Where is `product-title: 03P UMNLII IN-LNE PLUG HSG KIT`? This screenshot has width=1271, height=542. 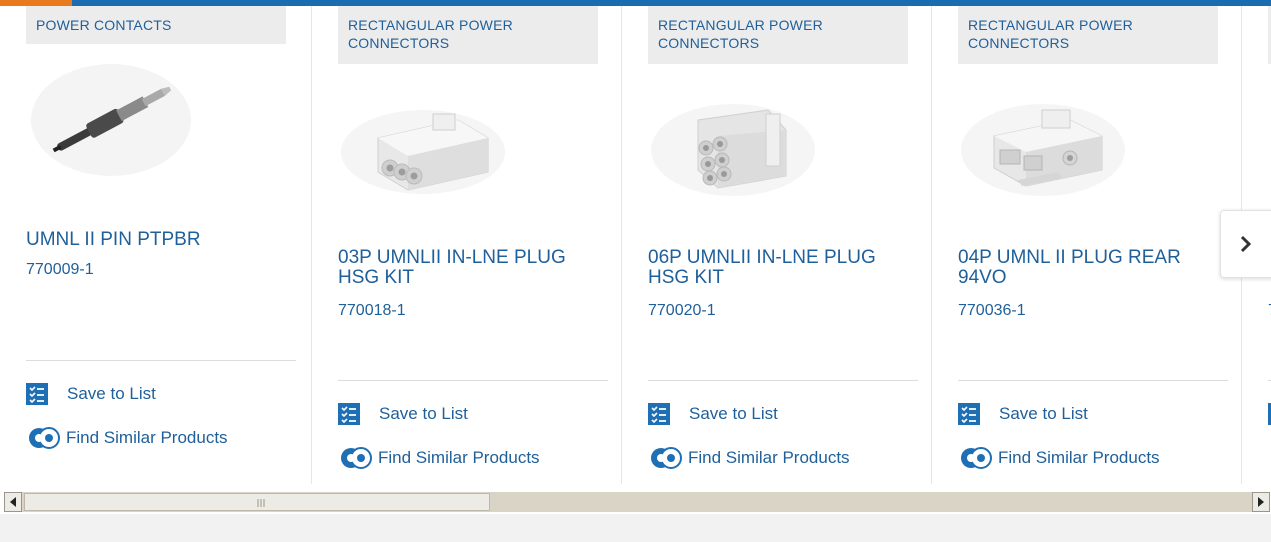 product-title: 03P UMNLII IN-LNE PLUG HSG KIT is located at coordinates (468, 268).